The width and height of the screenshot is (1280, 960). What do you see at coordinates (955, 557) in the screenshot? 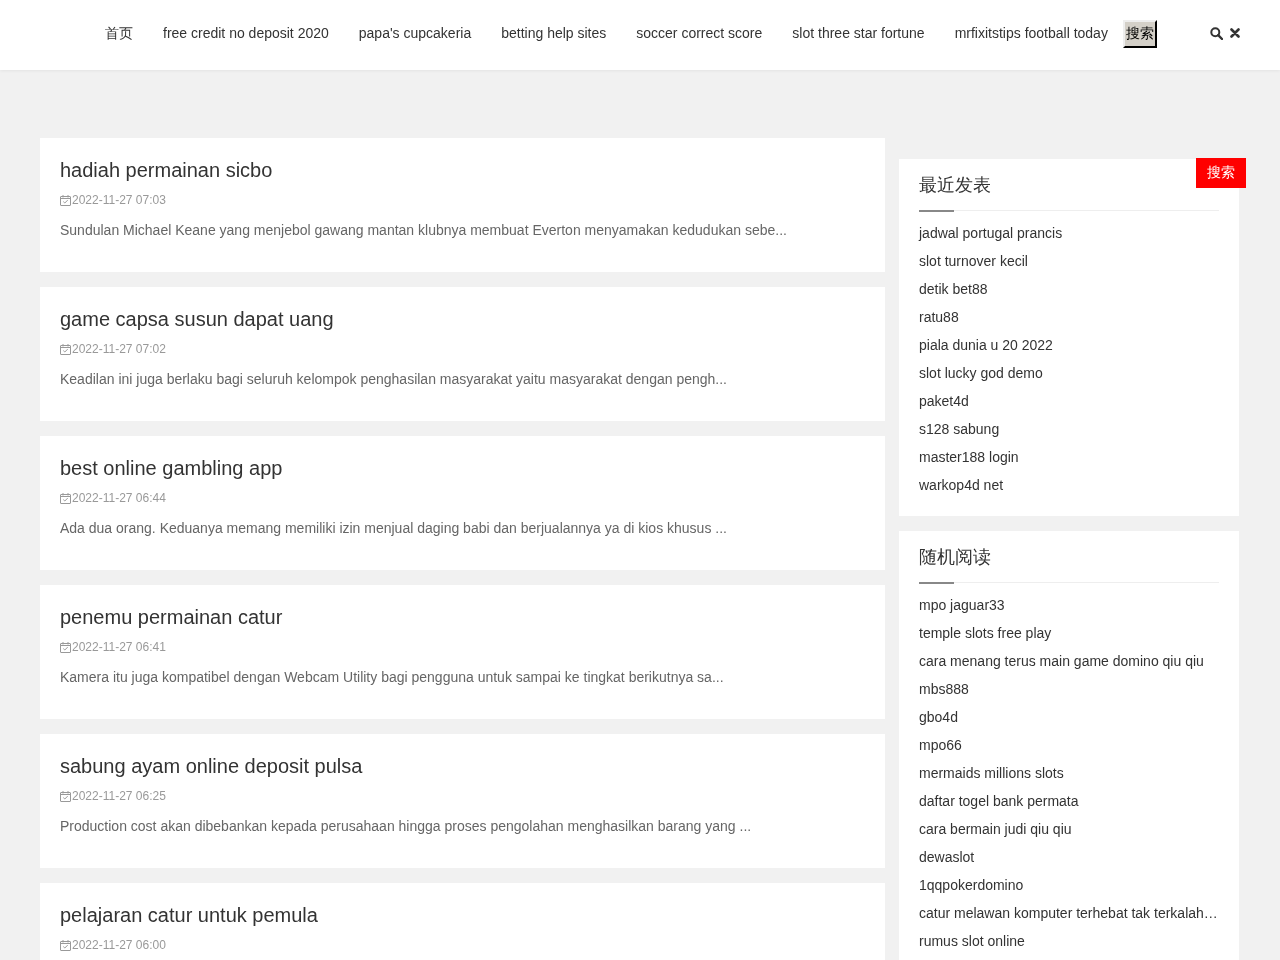
I see `widget-title: 随机阅读` at bounding box center [955, 557].